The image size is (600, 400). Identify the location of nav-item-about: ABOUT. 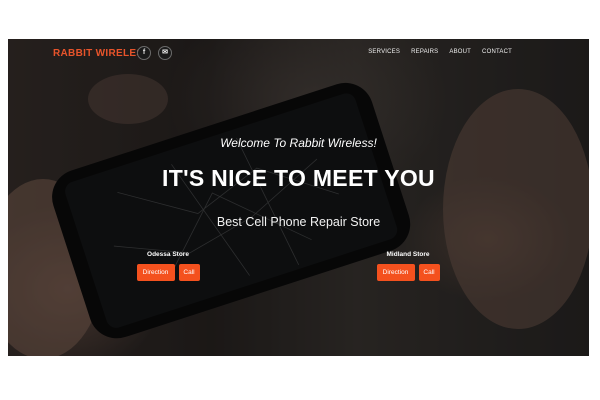
(460, 52).